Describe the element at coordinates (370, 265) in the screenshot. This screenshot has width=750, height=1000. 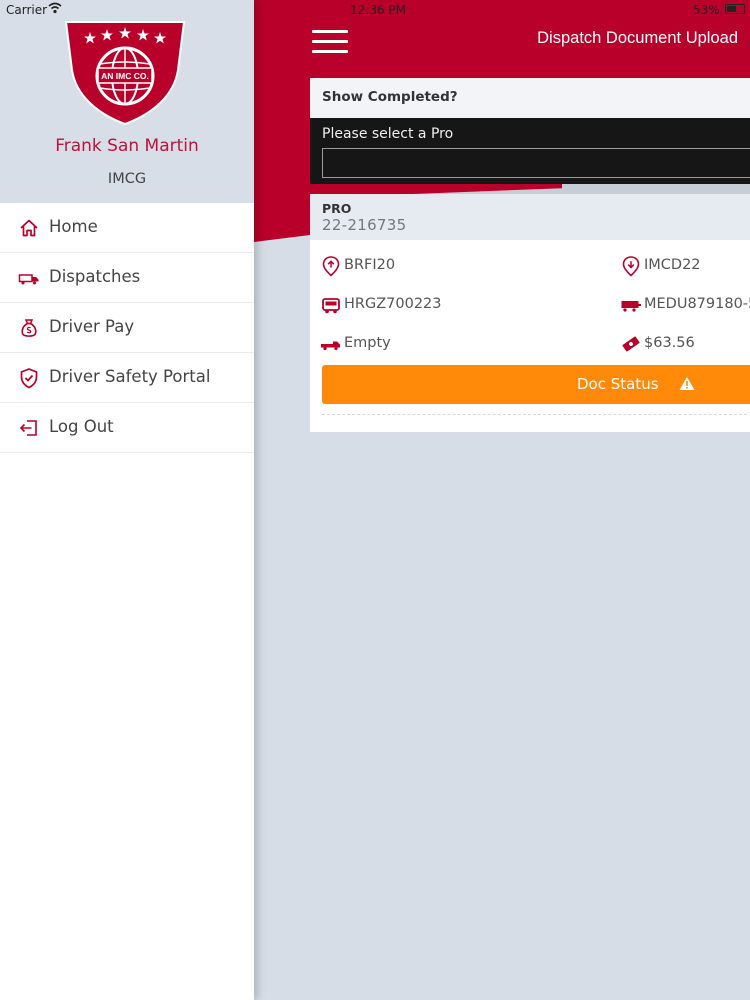
I see `origin-value: BRFI20` at that location.